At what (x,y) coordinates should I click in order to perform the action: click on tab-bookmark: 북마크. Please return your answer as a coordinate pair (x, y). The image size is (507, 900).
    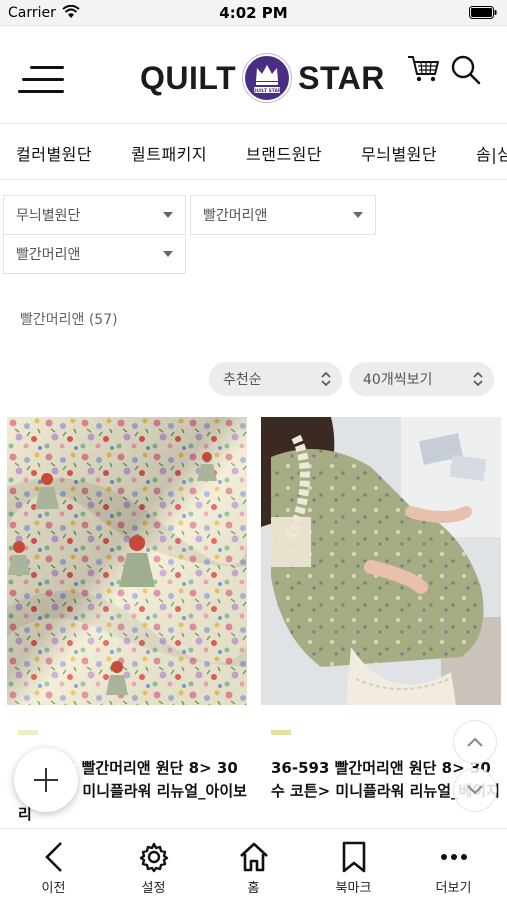
    Looking at the image, I should click on (353, 864).